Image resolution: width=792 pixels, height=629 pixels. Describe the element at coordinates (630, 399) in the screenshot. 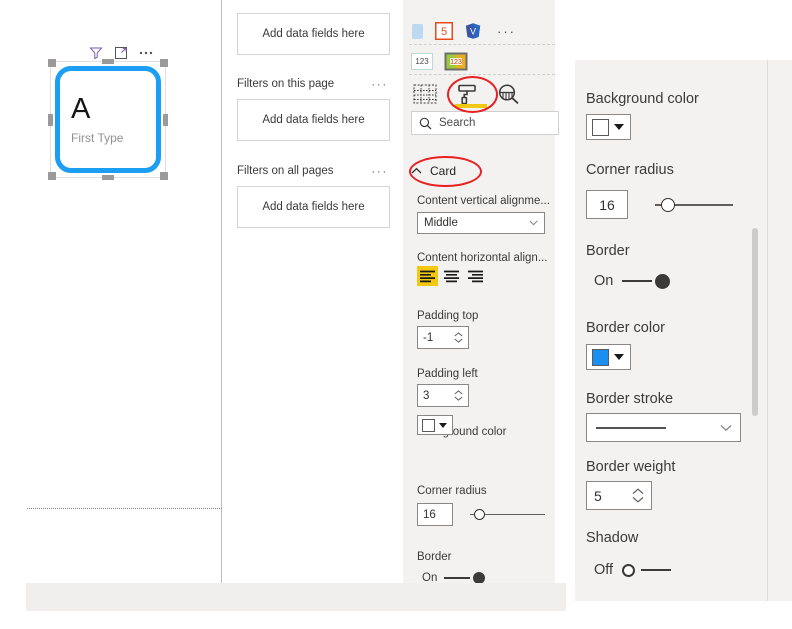

I see `rp-border-stroke-label: Border stroke` at that location.